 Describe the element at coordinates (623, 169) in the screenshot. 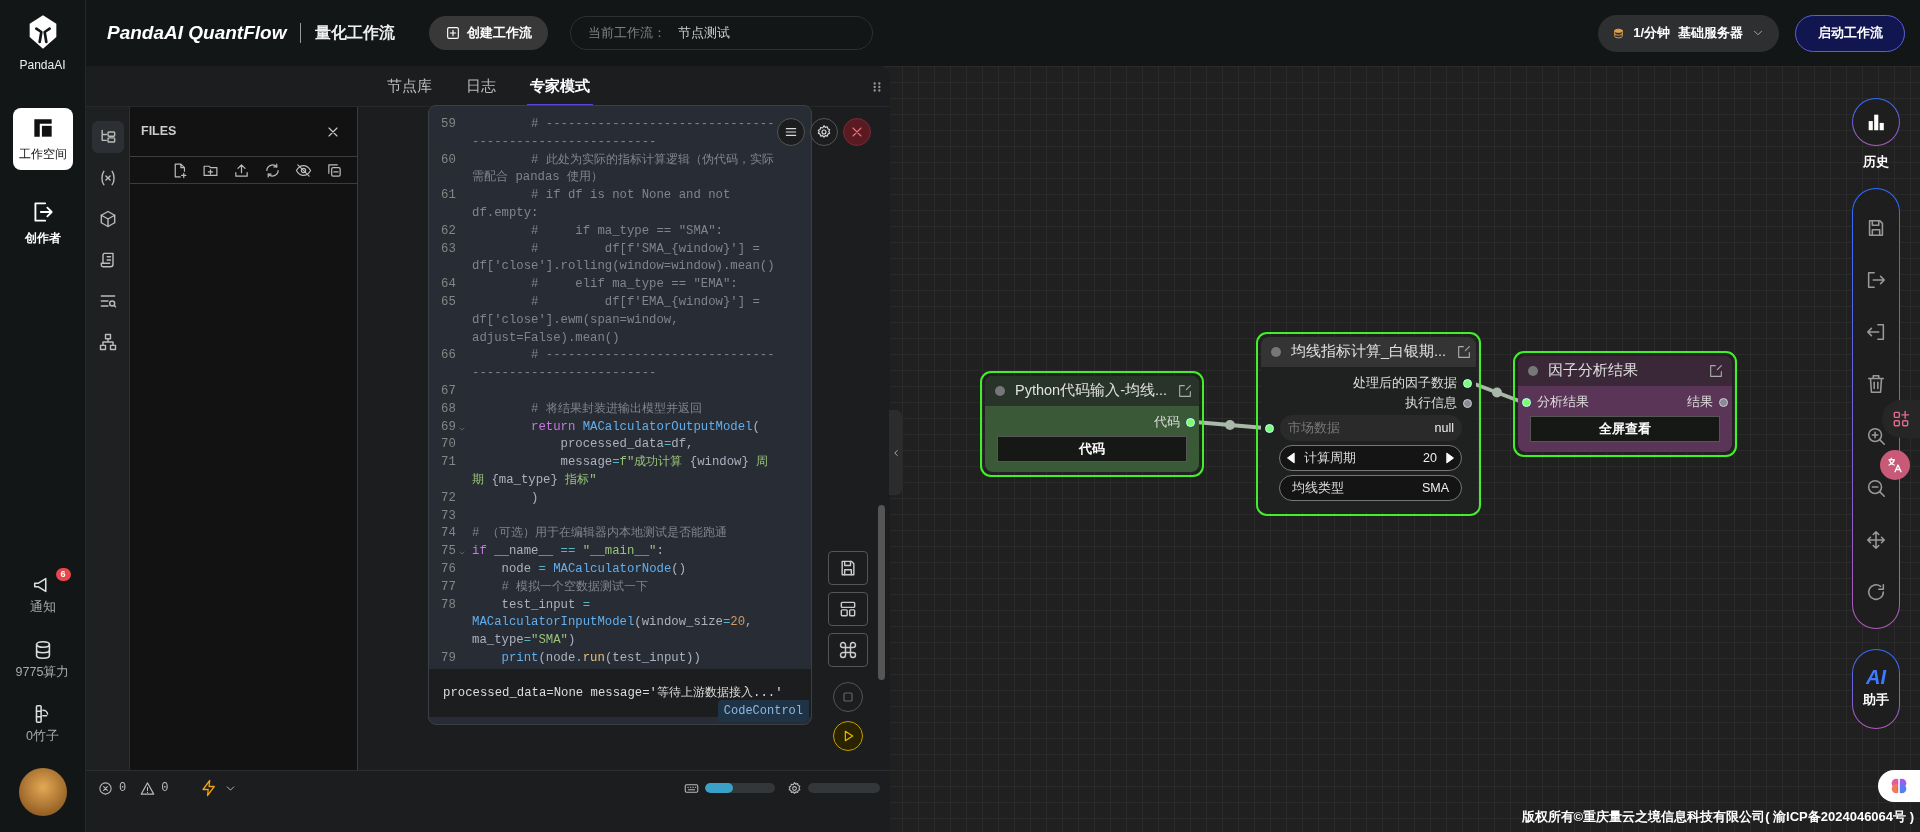

I see `code-line: # 此处为实际的指标计算逻辑（伪代码，实际需配合 pandas 使用）` at that location.